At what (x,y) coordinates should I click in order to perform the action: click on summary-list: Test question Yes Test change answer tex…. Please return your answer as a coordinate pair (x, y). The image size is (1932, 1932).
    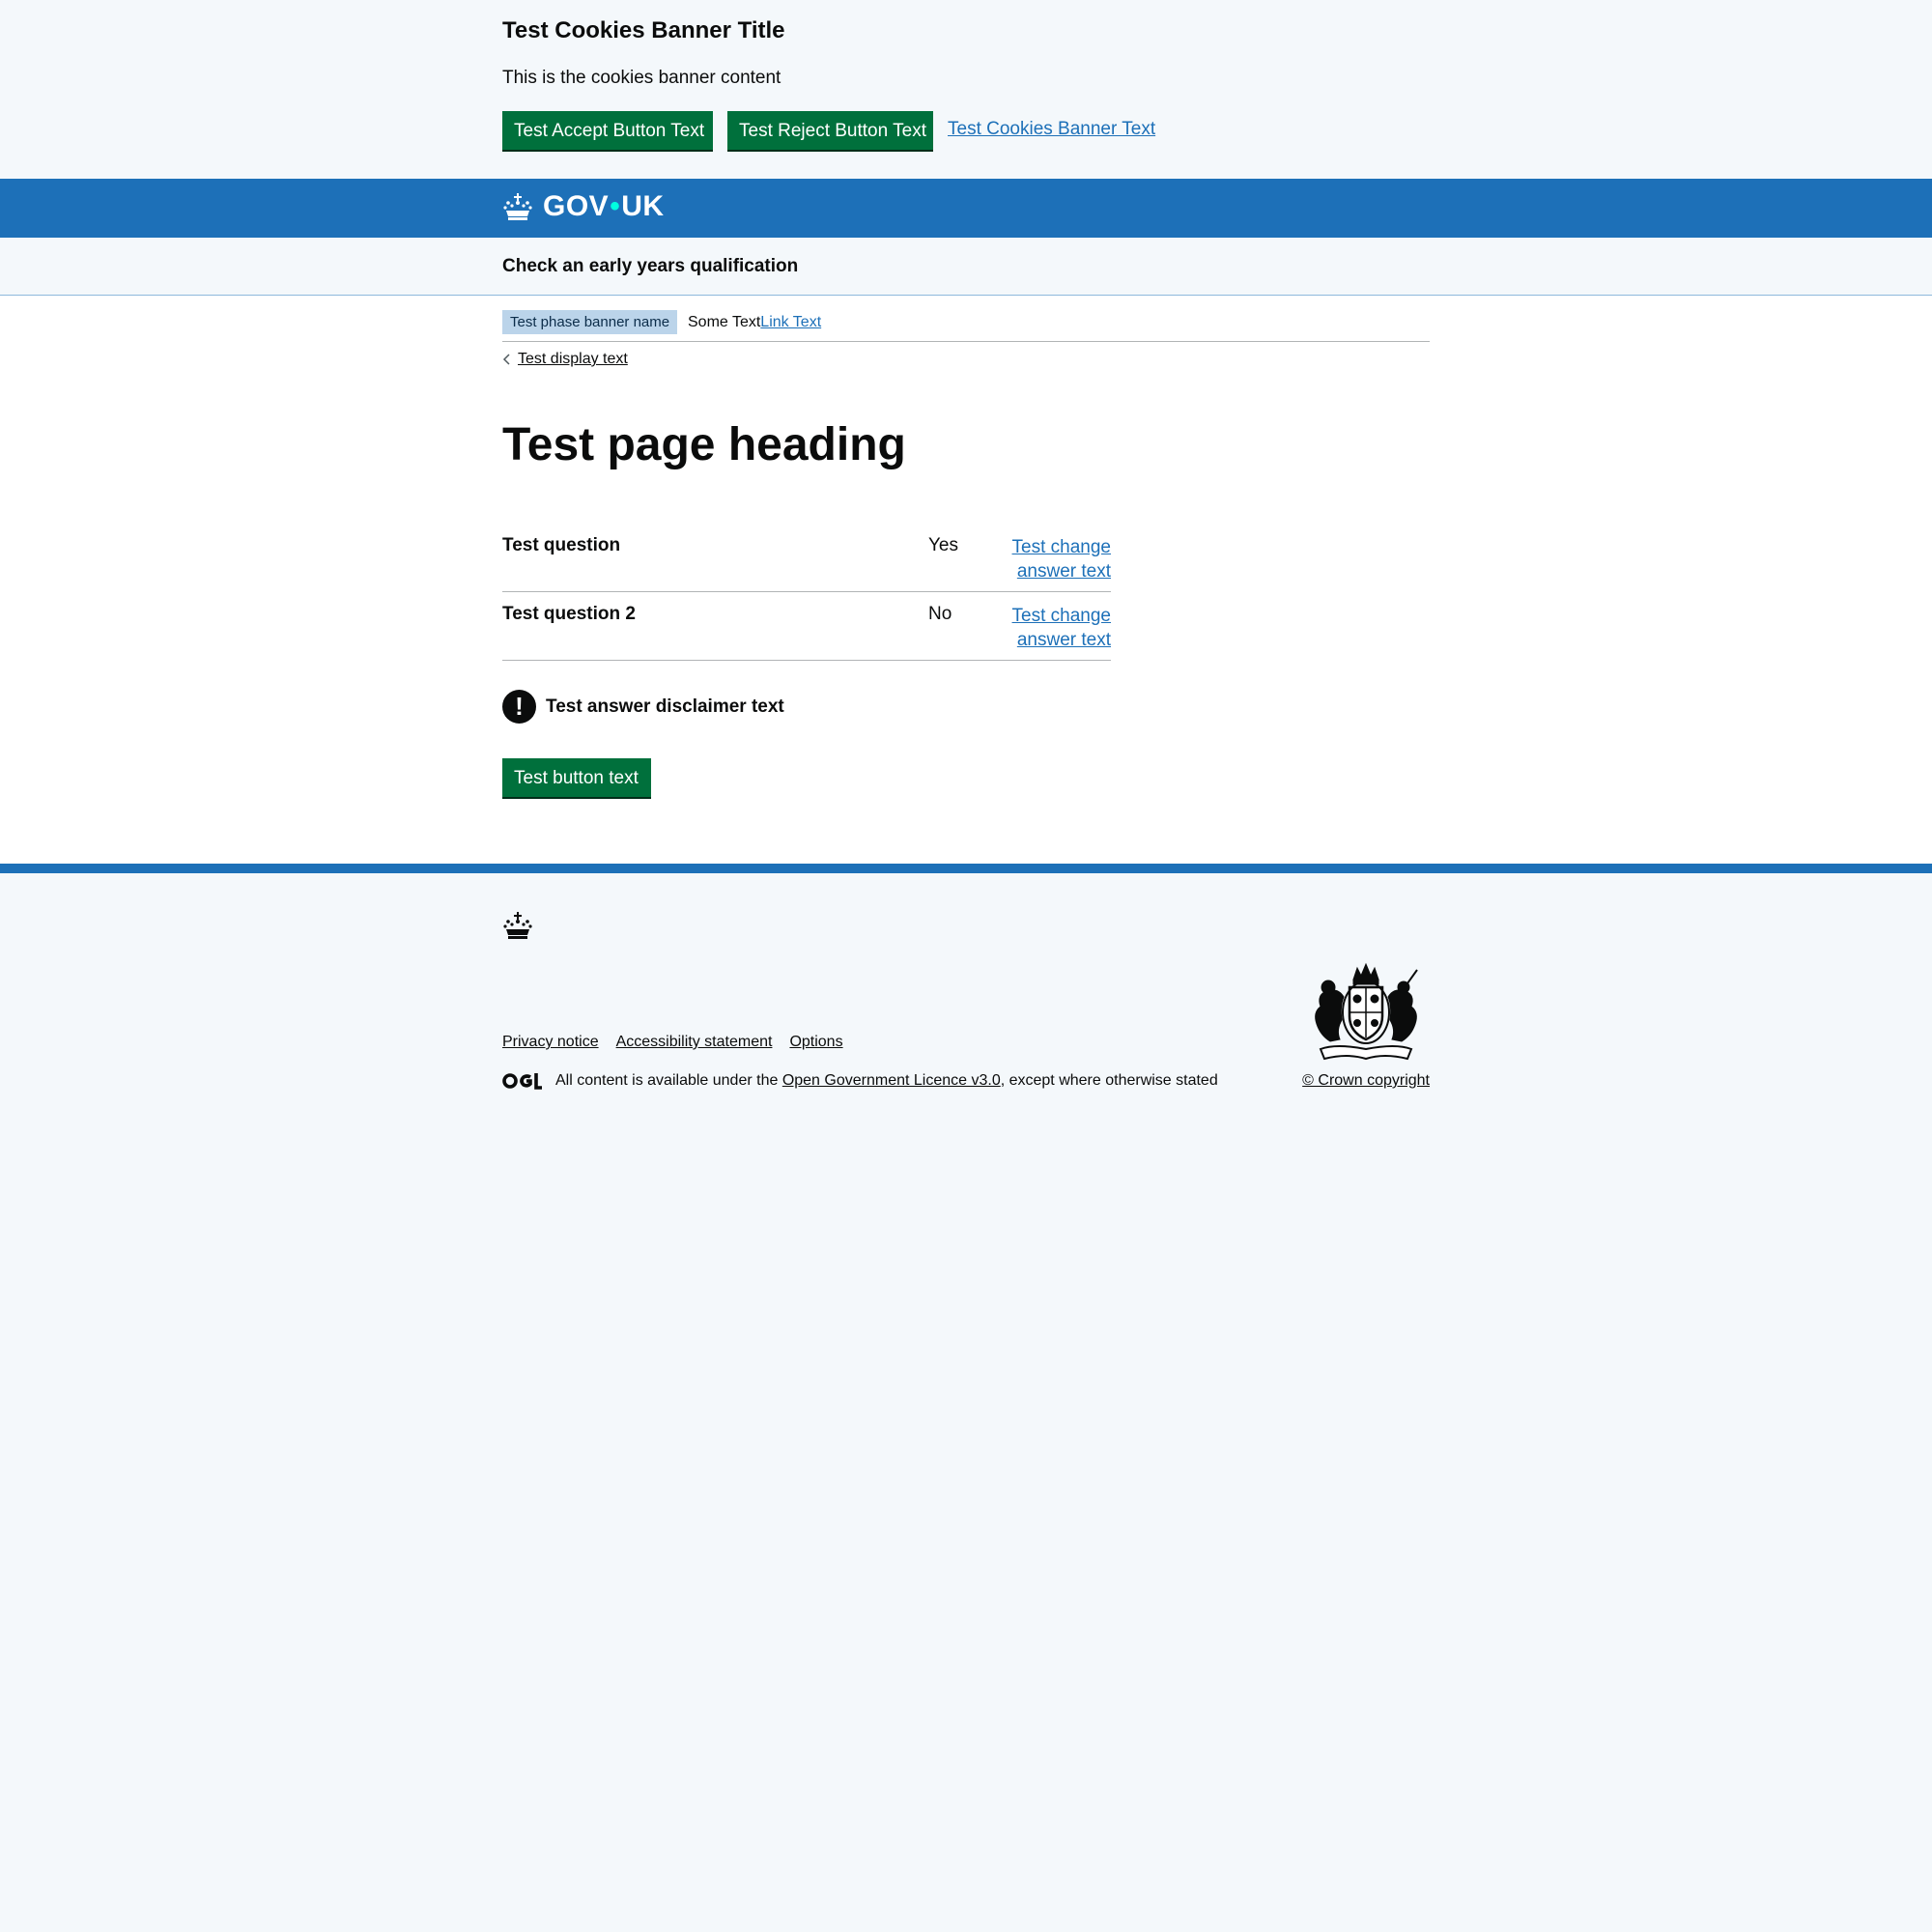
    Looking at the image, I should click on (806, 592).